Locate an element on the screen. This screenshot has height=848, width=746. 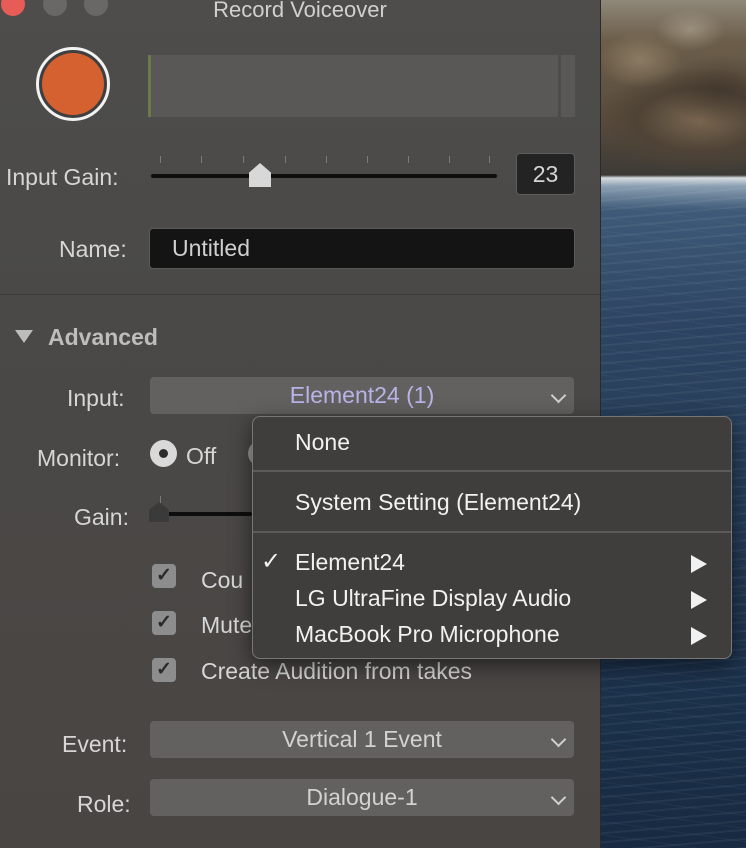
radio-dot-icon is located at coordinates (163, 453).